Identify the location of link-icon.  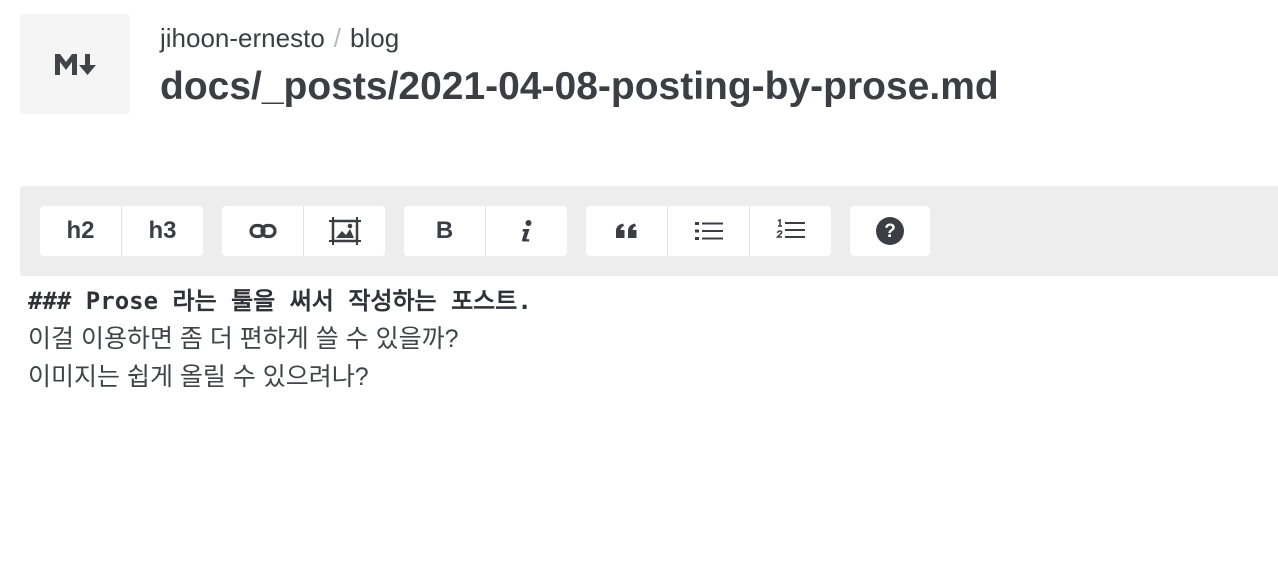
(262, 231).